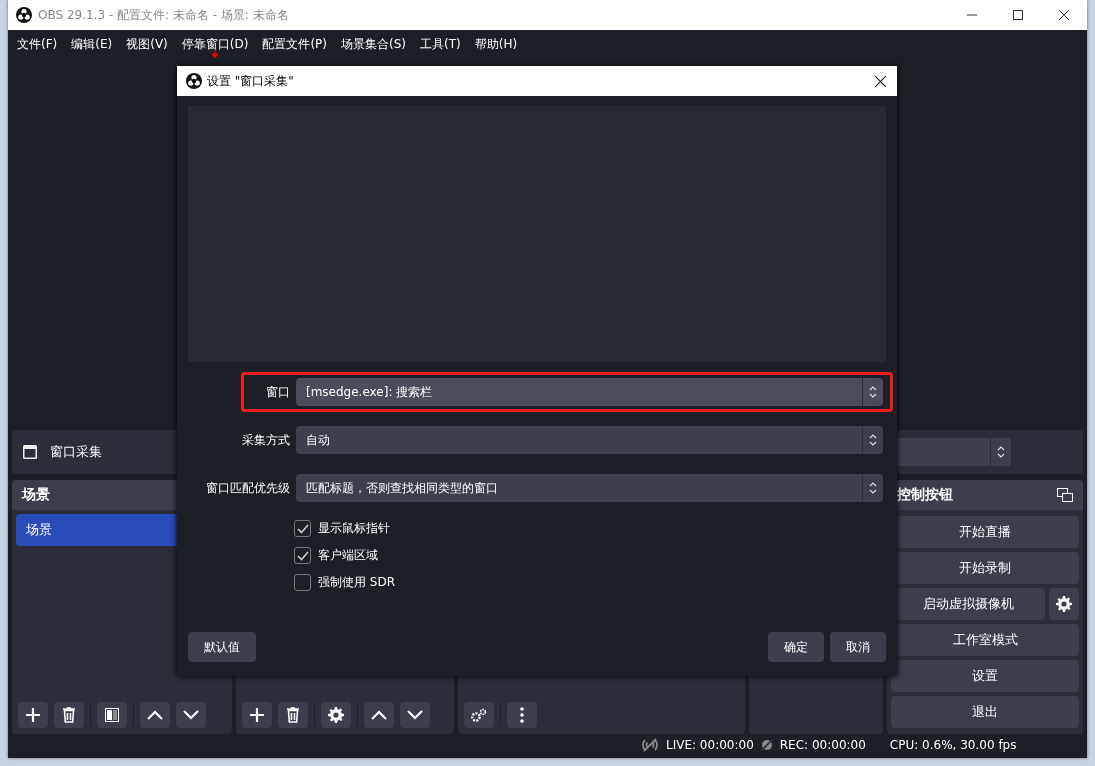 The image size is (1095, 766). Describe the element at coordinates (590, 582) in the screenshot. I see `checkbox-option: 强制使用 SDR` at that location.